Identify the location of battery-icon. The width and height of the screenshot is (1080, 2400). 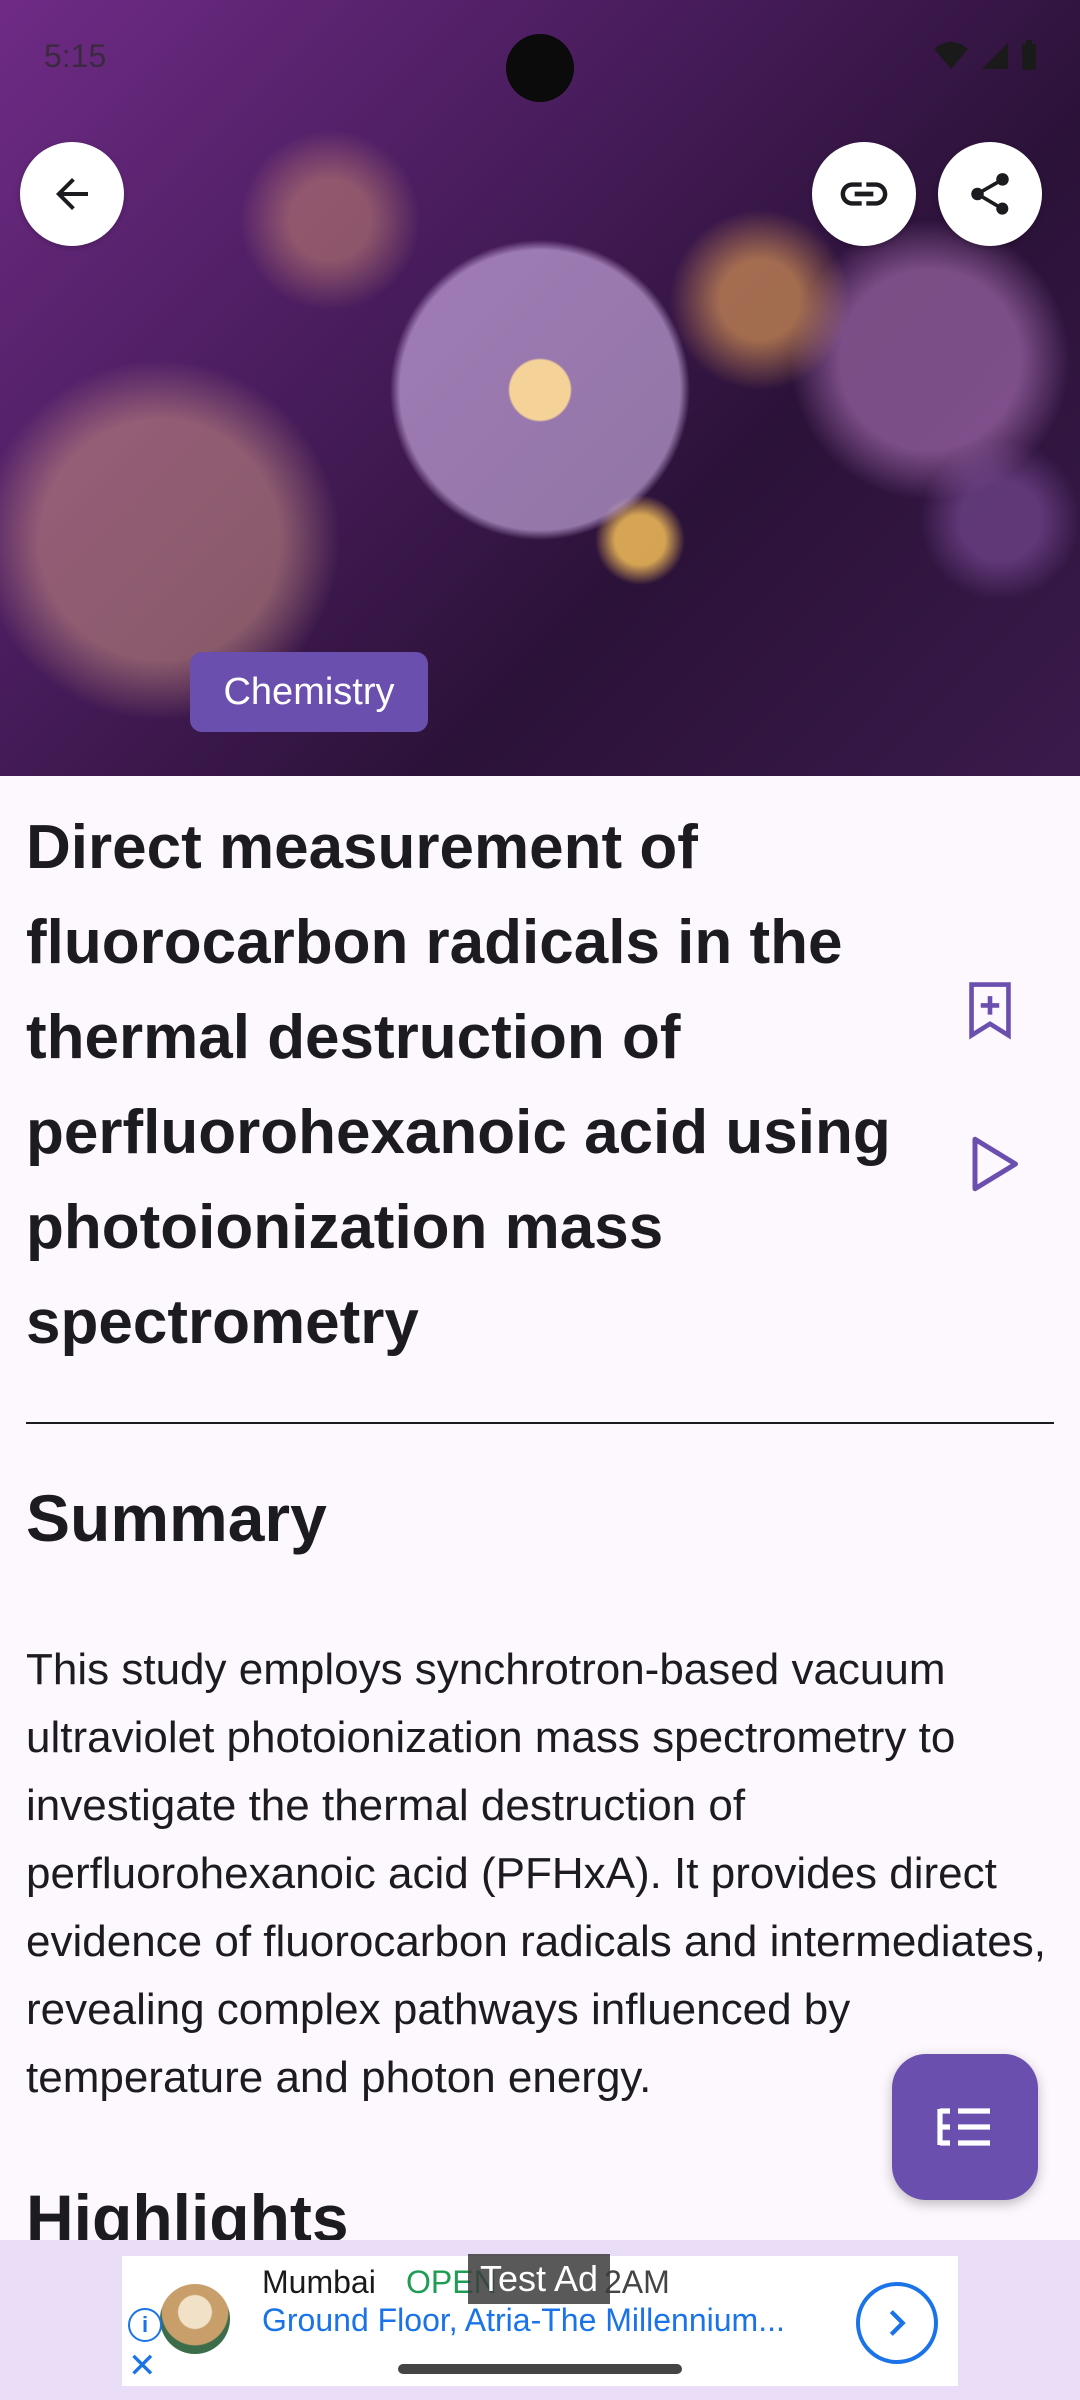
(1029, 55).